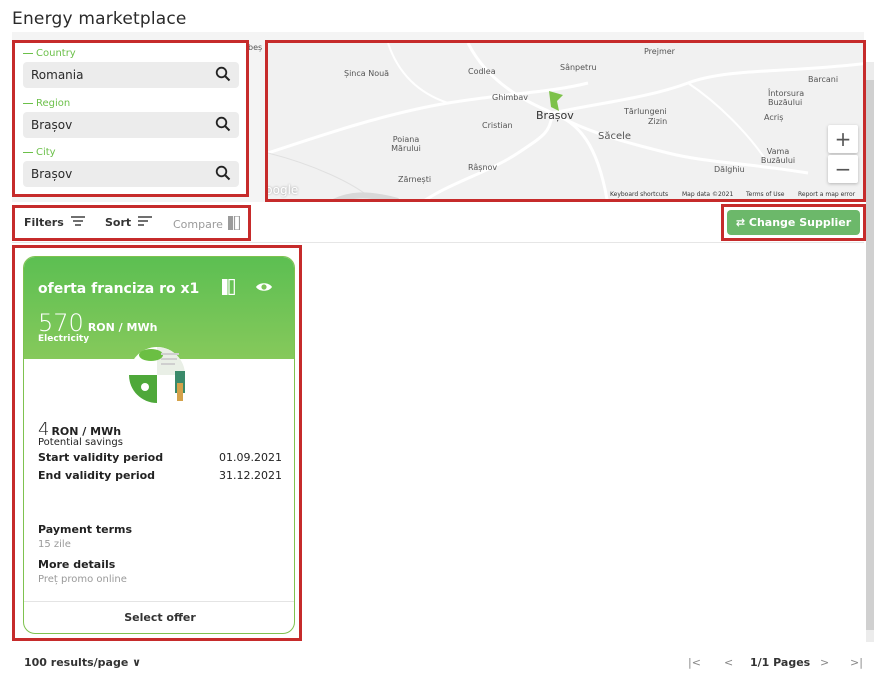 Image resolution: width=874 pixels, height=680 pixels. I want to click on country-field: Romania, so click(131, 75).